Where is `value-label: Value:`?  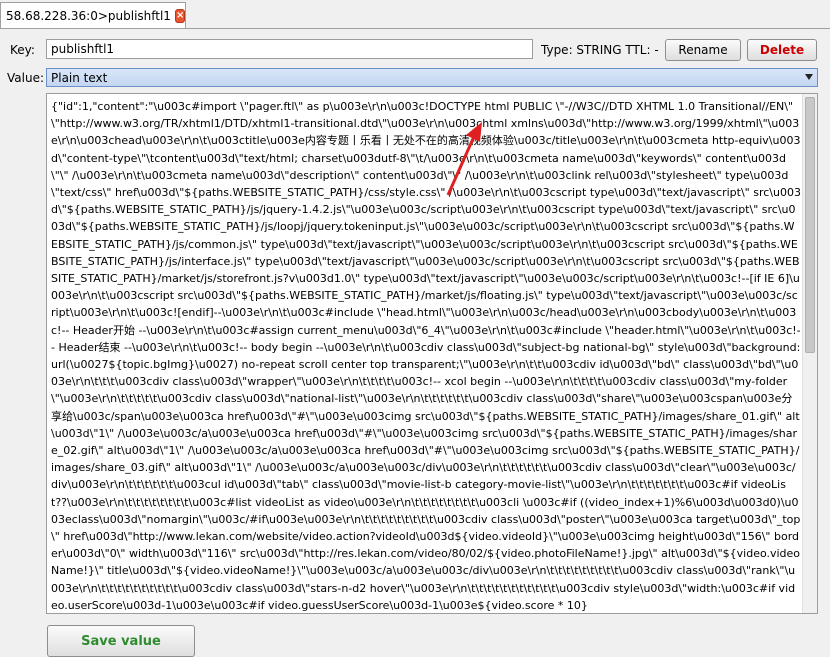
value-label: Value: is located at coordinates (25, 78).